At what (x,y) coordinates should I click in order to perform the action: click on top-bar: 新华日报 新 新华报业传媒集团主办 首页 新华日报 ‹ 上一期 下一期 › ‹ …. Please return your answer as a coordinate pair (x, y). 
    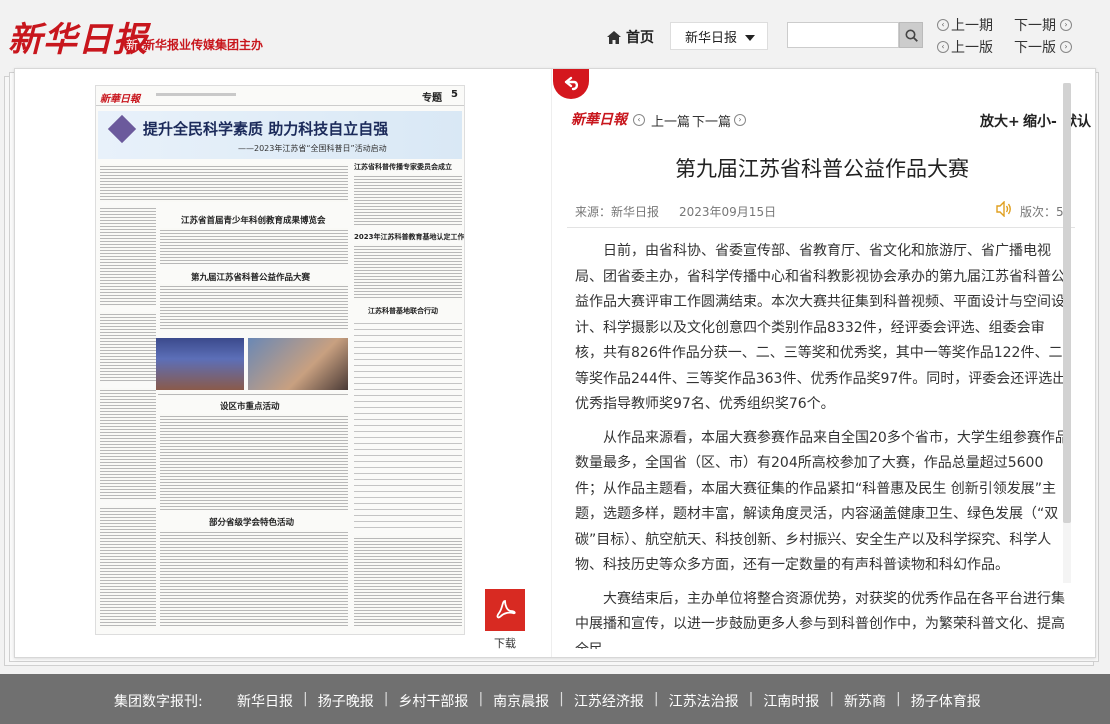
    Looking at the image, I should click on (555, 33).